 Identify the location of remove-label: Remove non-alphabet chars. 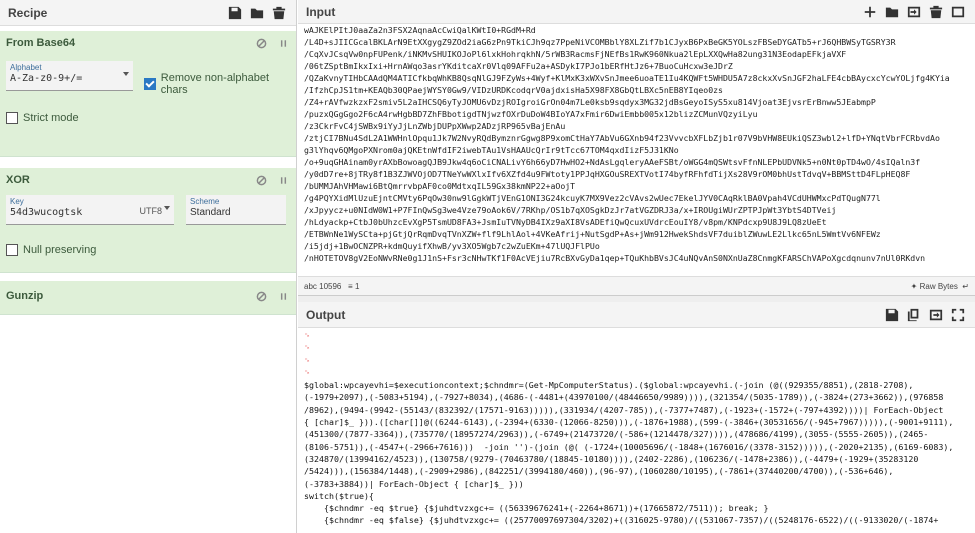
(215, 84).